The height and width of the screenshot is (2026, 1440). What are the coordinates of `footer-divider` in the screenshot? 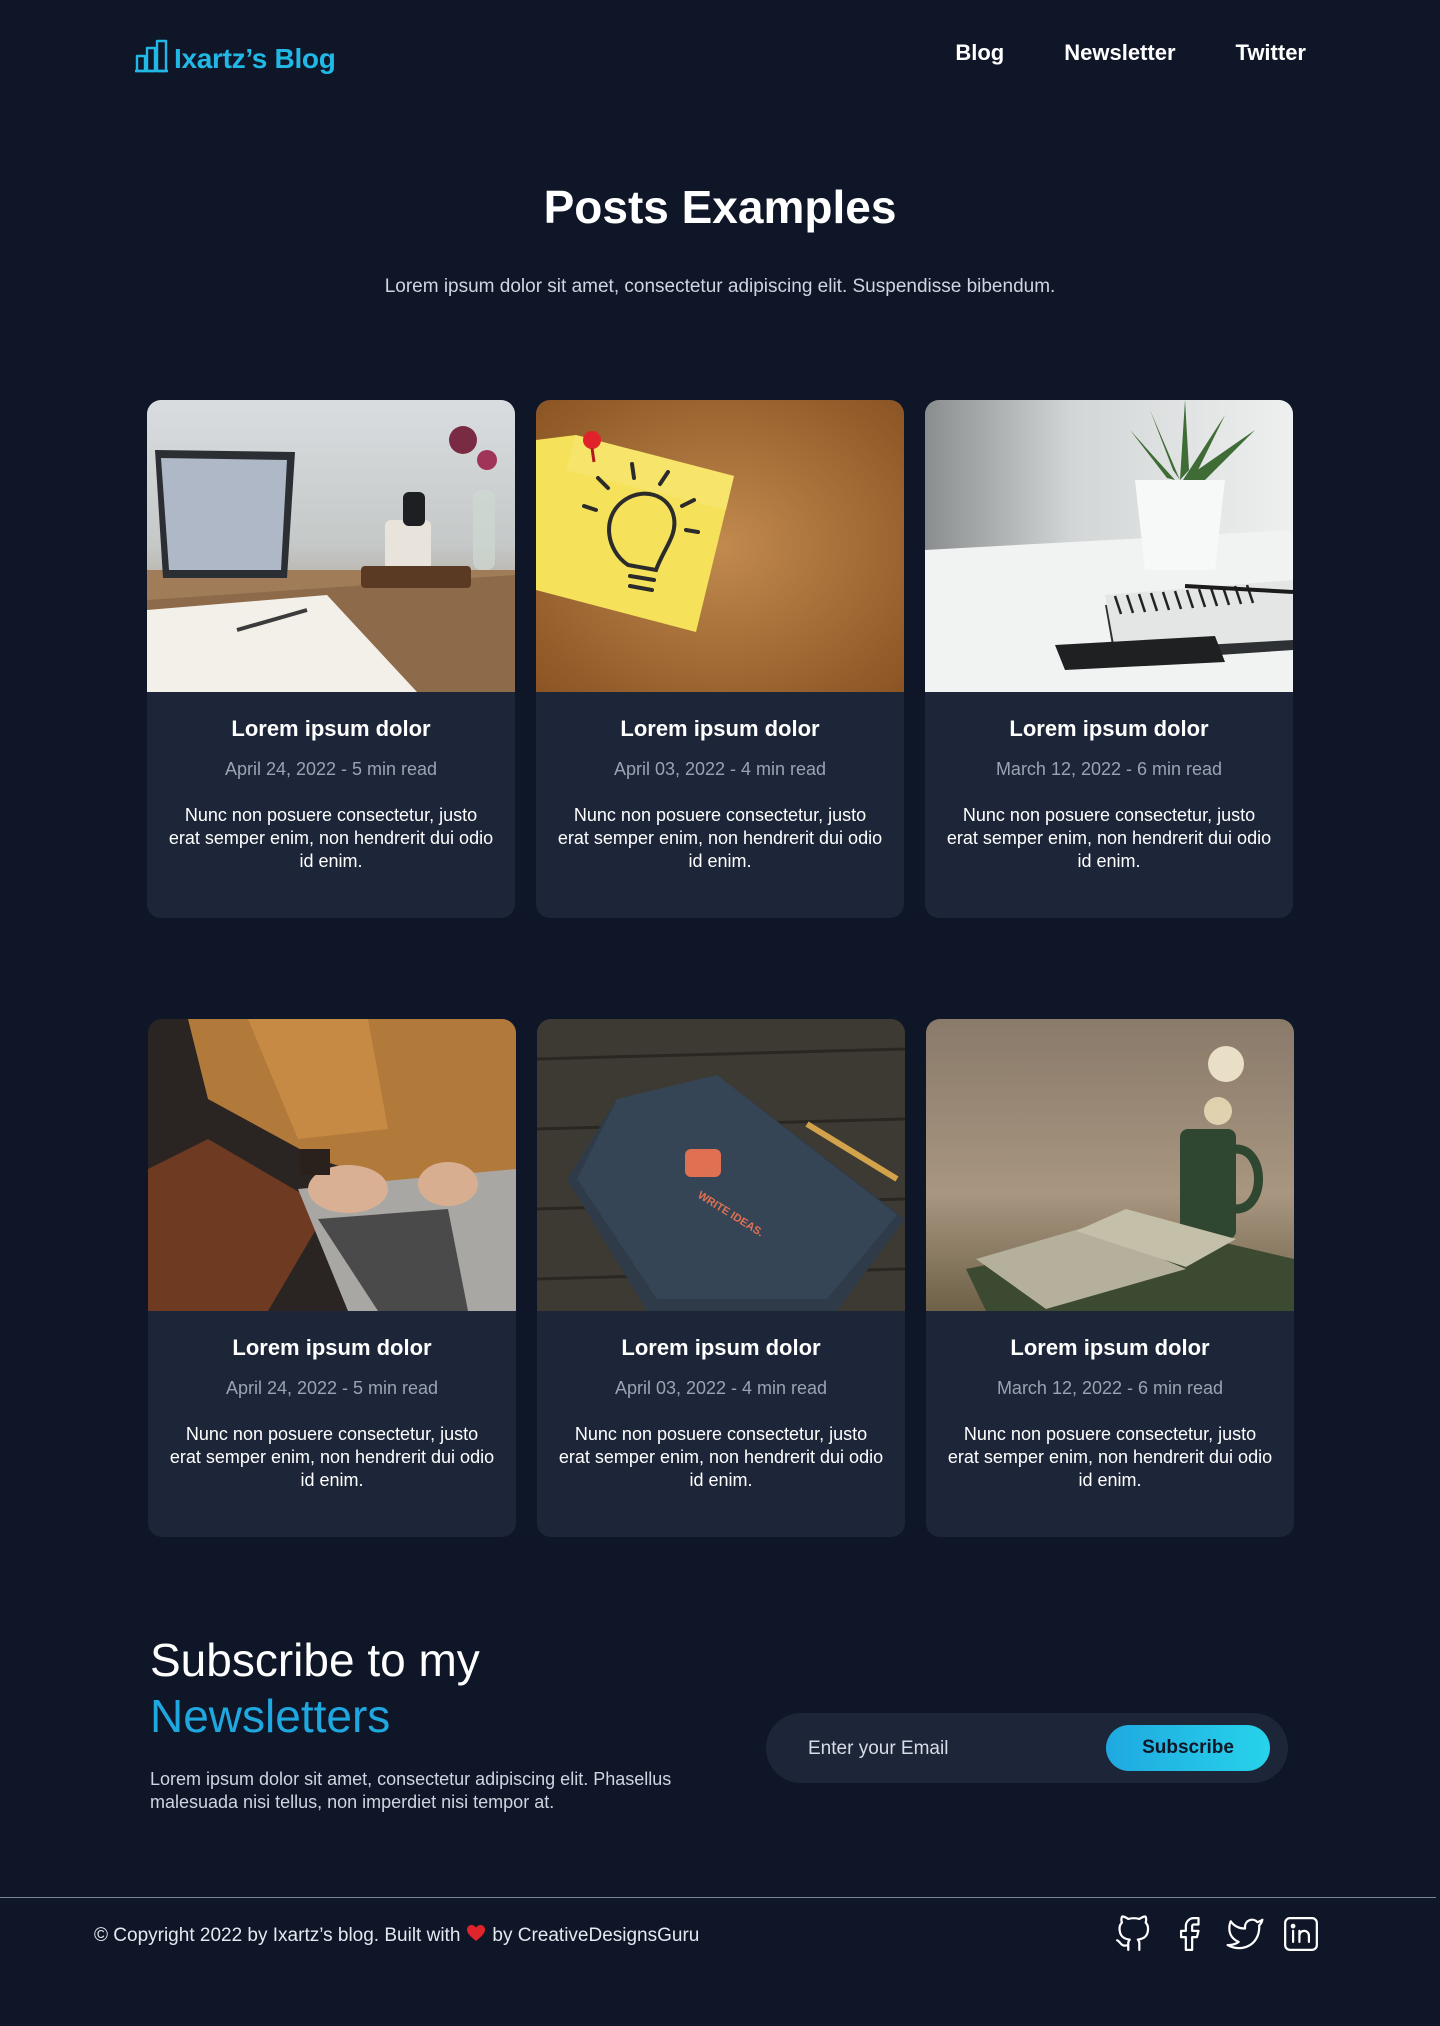 It's located at (718, 1897).